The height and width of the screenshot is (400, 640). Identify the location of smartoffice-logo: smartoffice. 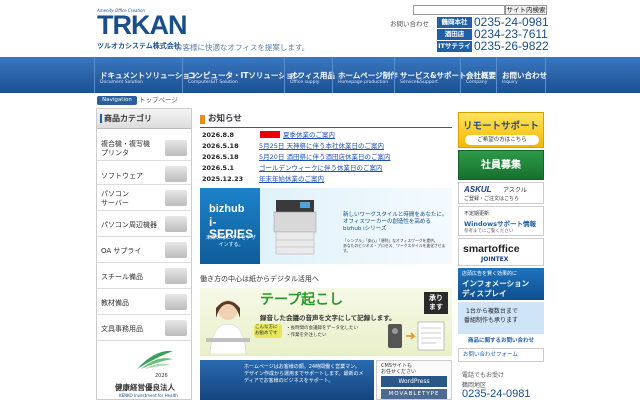
(491, 249).